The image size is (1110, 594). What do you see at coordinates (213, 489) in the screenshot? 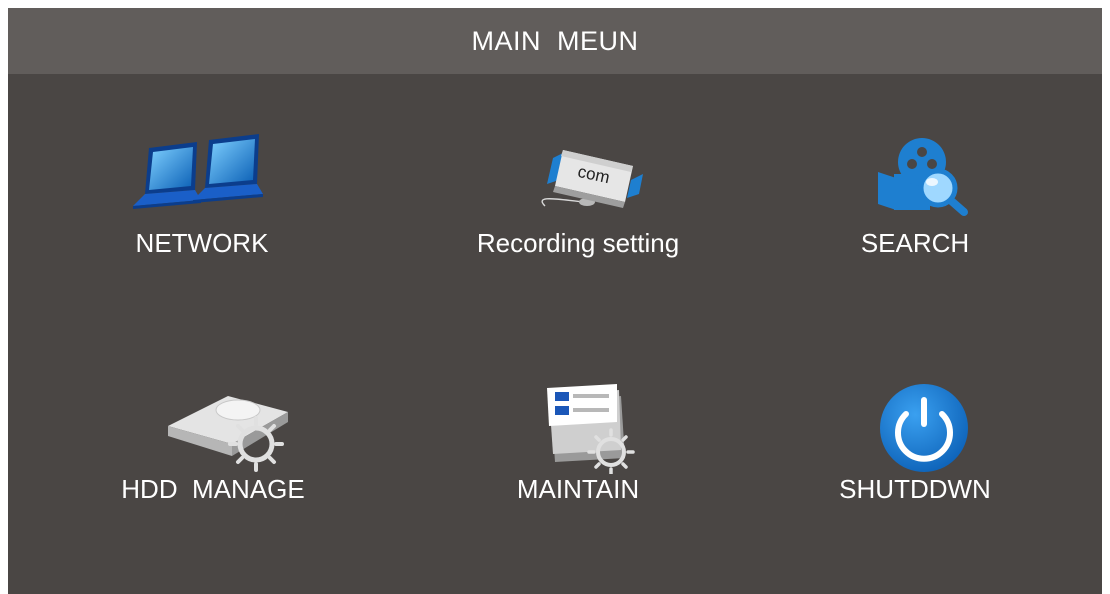
I see `menu-item-label: HDD MANAGE` at bounding box center [213, 489].